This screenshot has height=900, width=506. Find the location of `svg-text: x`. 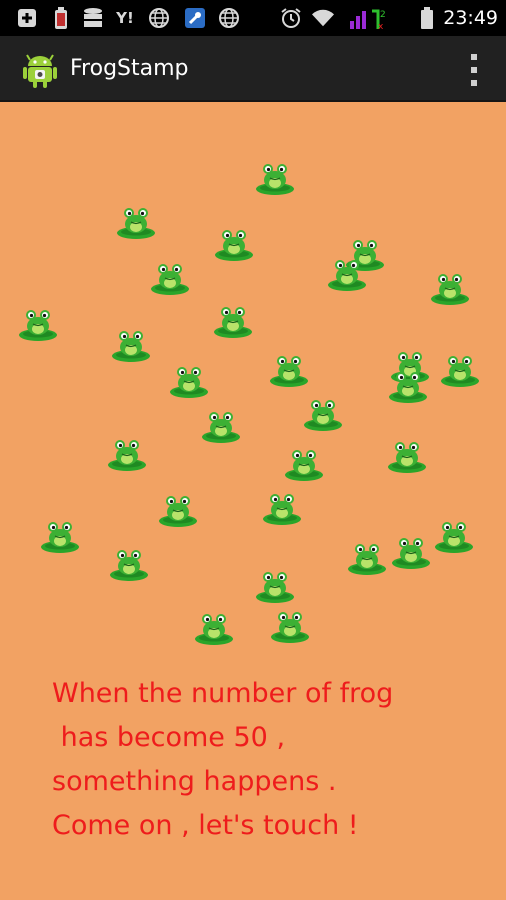

svg-text: x is located at coordinates (381, 25).